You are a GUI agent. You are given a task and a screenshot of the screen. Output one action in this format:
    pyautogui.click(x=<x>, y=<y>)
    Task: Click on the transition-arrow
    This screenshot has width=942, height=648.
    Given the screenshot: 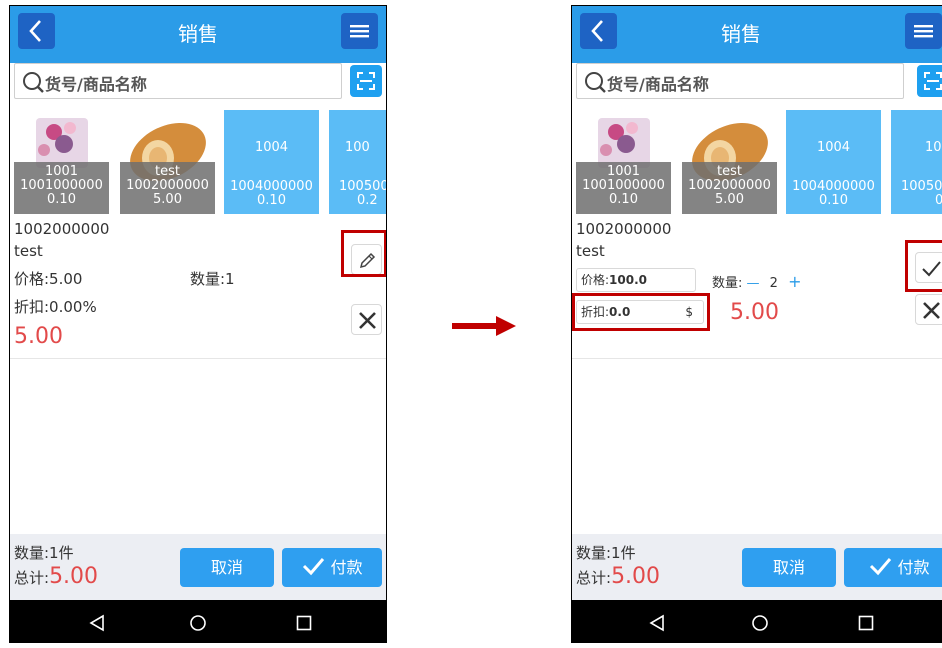 What is the action you would take?
    pyautogui.click(x=484, y=326)
    